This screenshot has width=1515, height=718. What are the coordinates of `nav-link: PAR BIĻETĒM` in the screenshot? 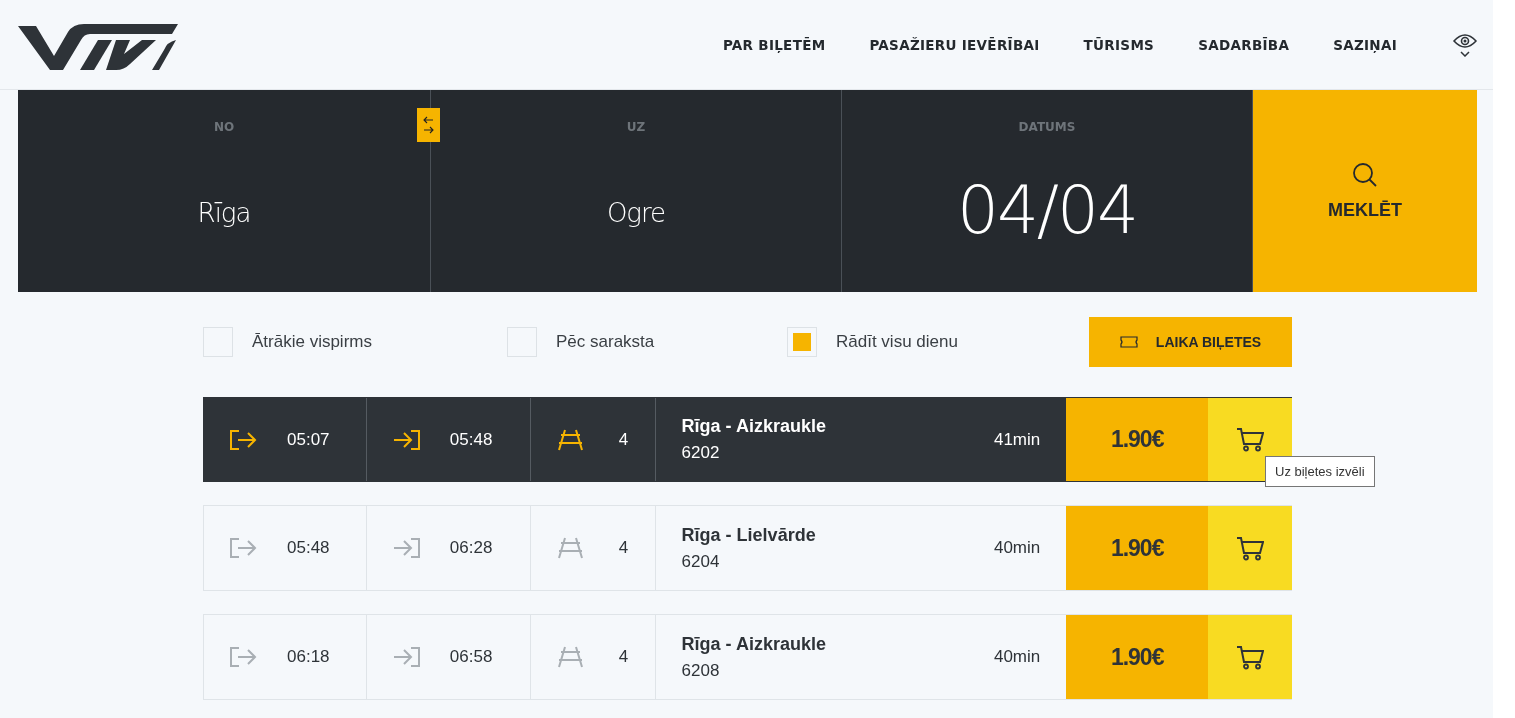 It's located at (774, 44).